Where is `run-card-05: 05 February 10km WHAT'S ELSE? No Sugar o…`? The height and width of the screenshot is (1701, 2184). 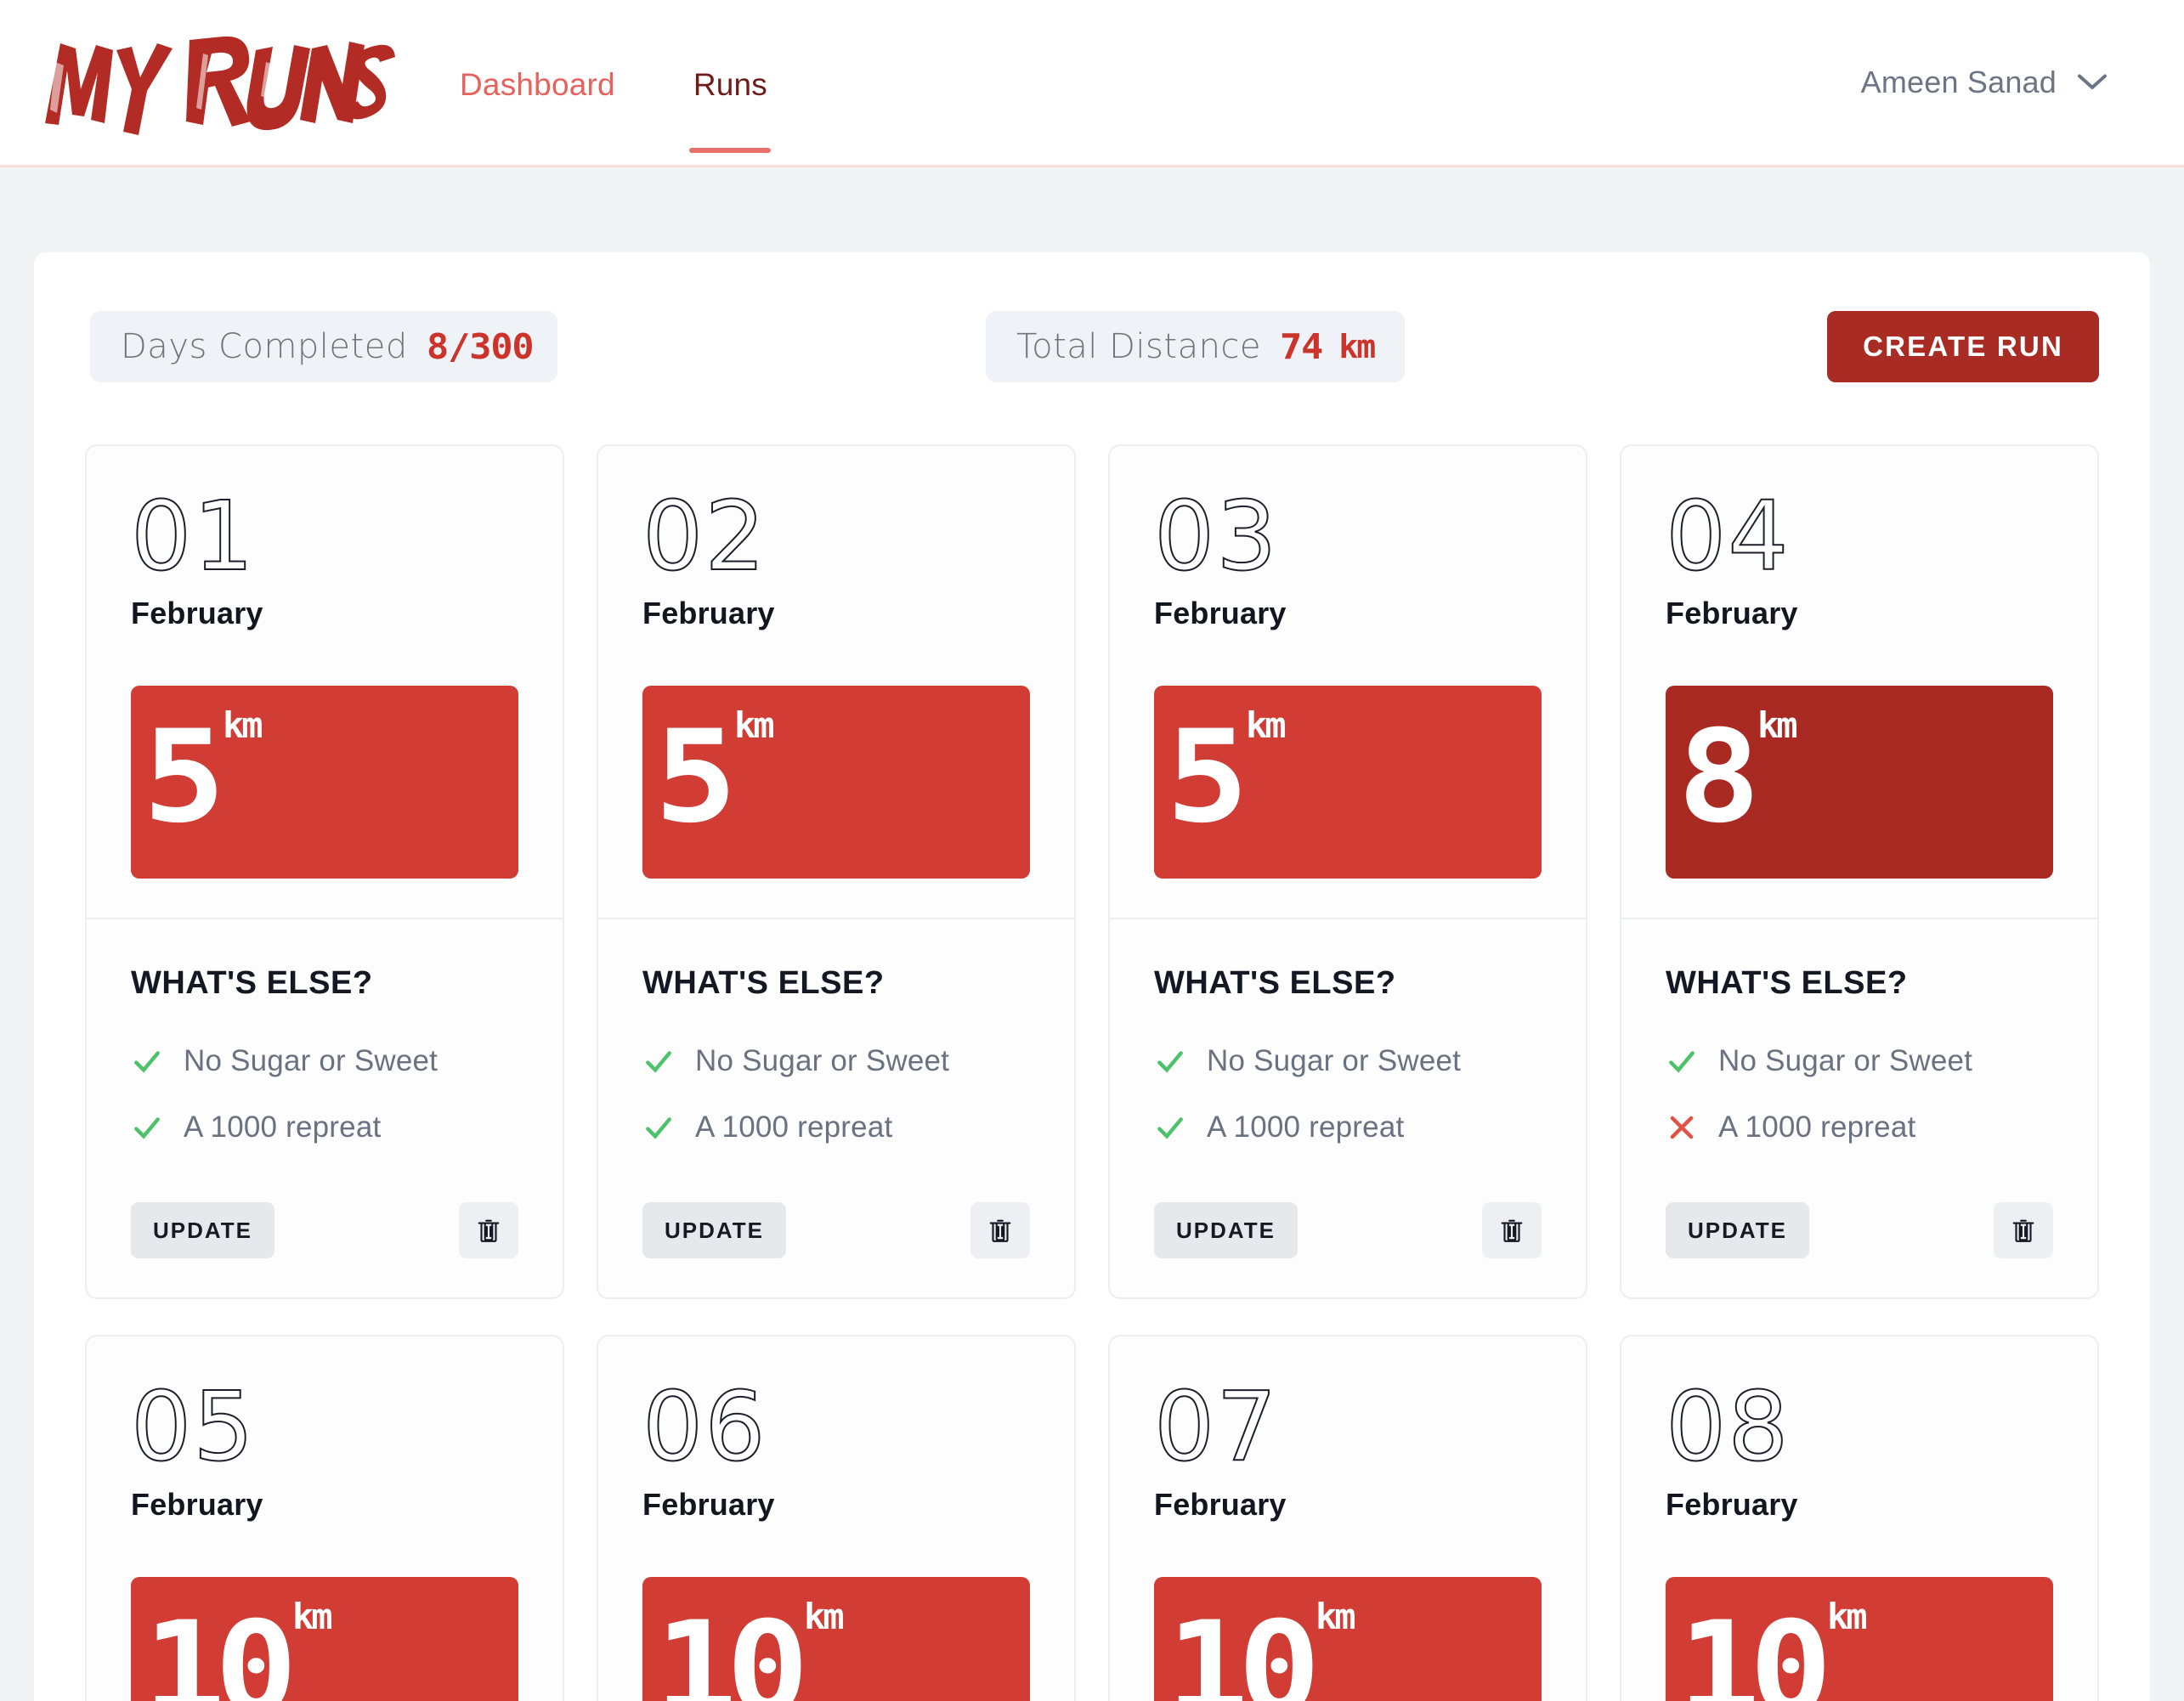 run-card-05: 05 February 10km WHAT'S ELSE? No Sugar o… is located at coordinates (324, 1518).